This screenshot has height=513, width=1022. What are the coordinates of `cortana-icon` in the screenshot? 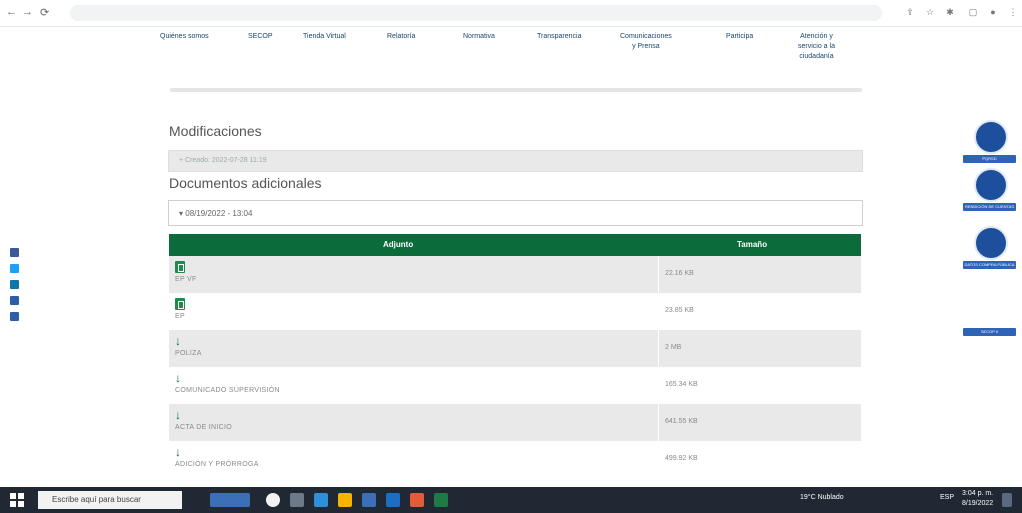 It's located at (273, 500).